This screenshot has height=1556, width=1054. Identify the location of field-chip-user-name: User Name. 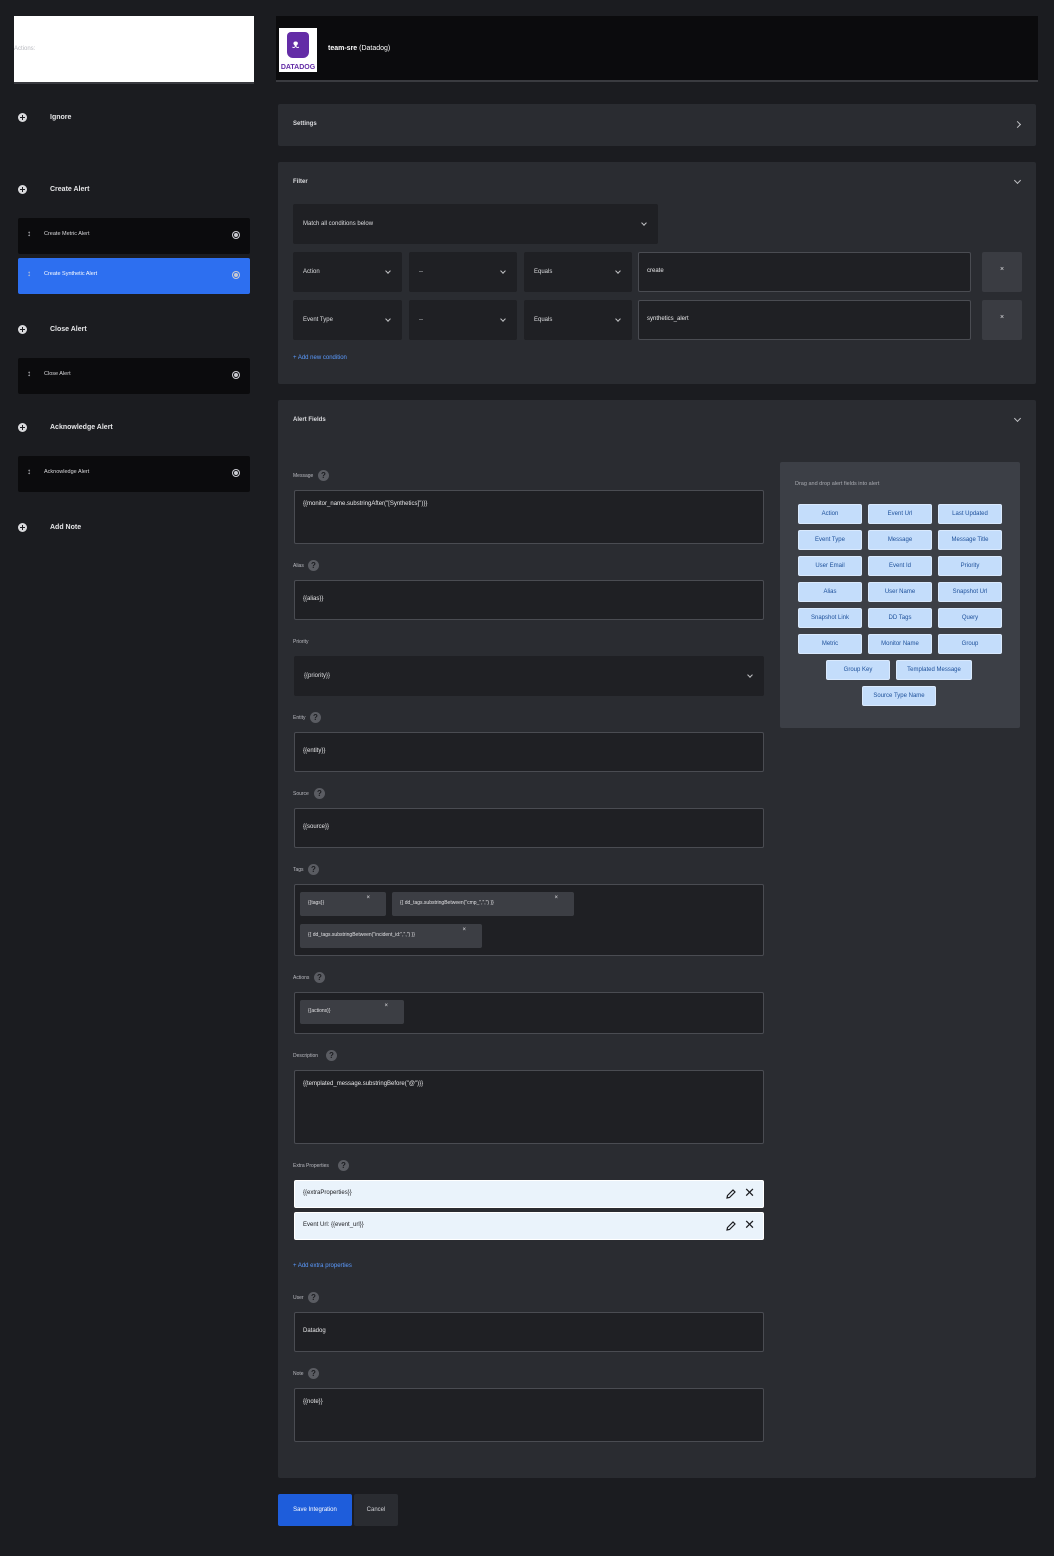
(900, 592).